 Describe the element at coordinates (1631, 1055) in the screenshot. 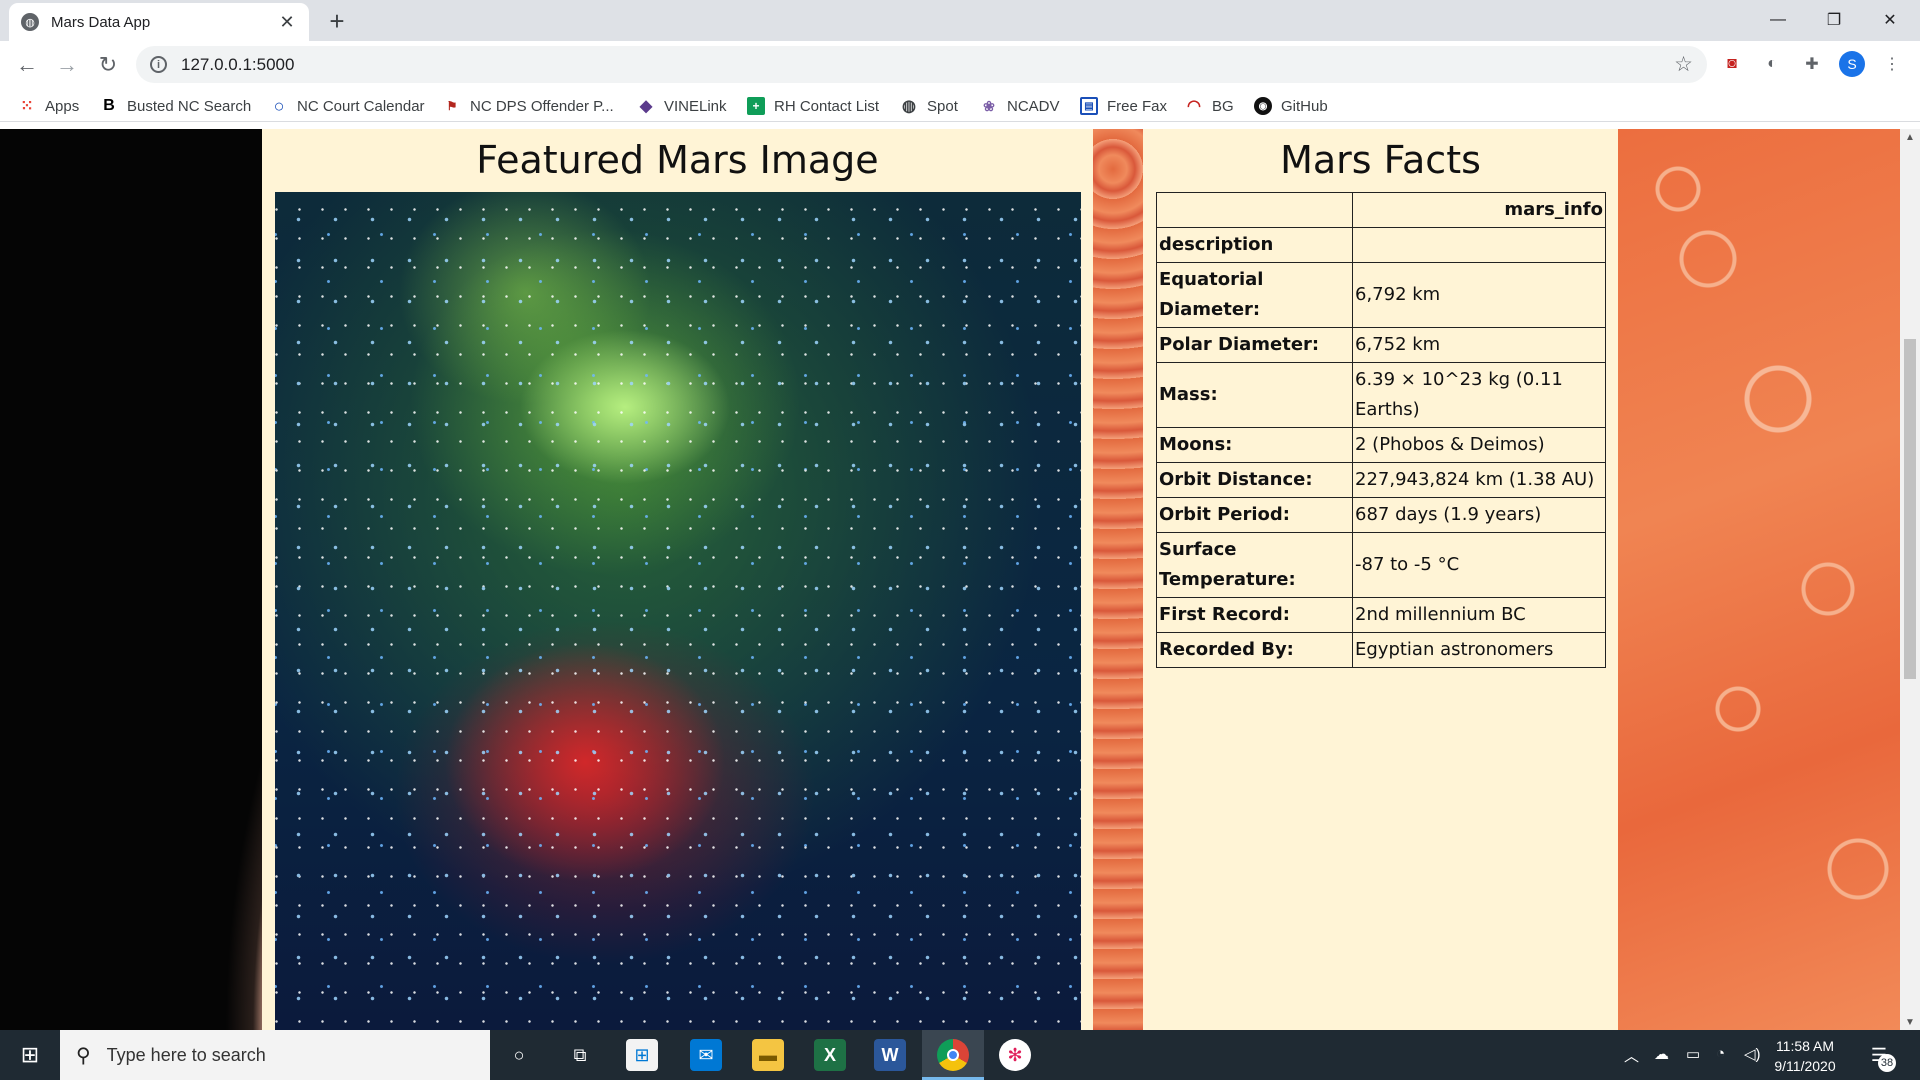

I see `tray-overflow-icon: ︿` at that location.